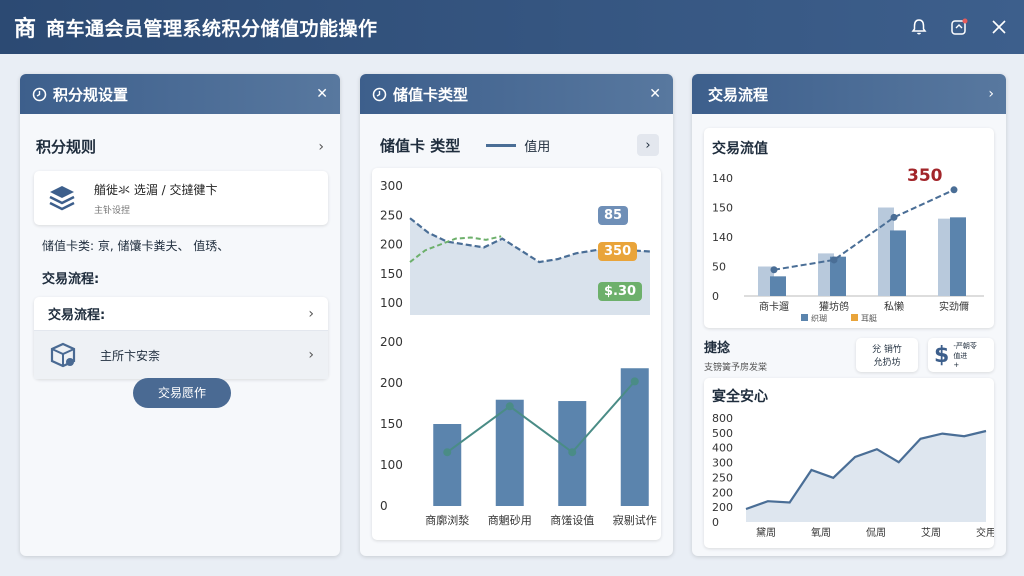 The width and height of the screenshot is (1024, 576). I want to click on flow-card-header: 交易流程: ›, so click(181, 314).